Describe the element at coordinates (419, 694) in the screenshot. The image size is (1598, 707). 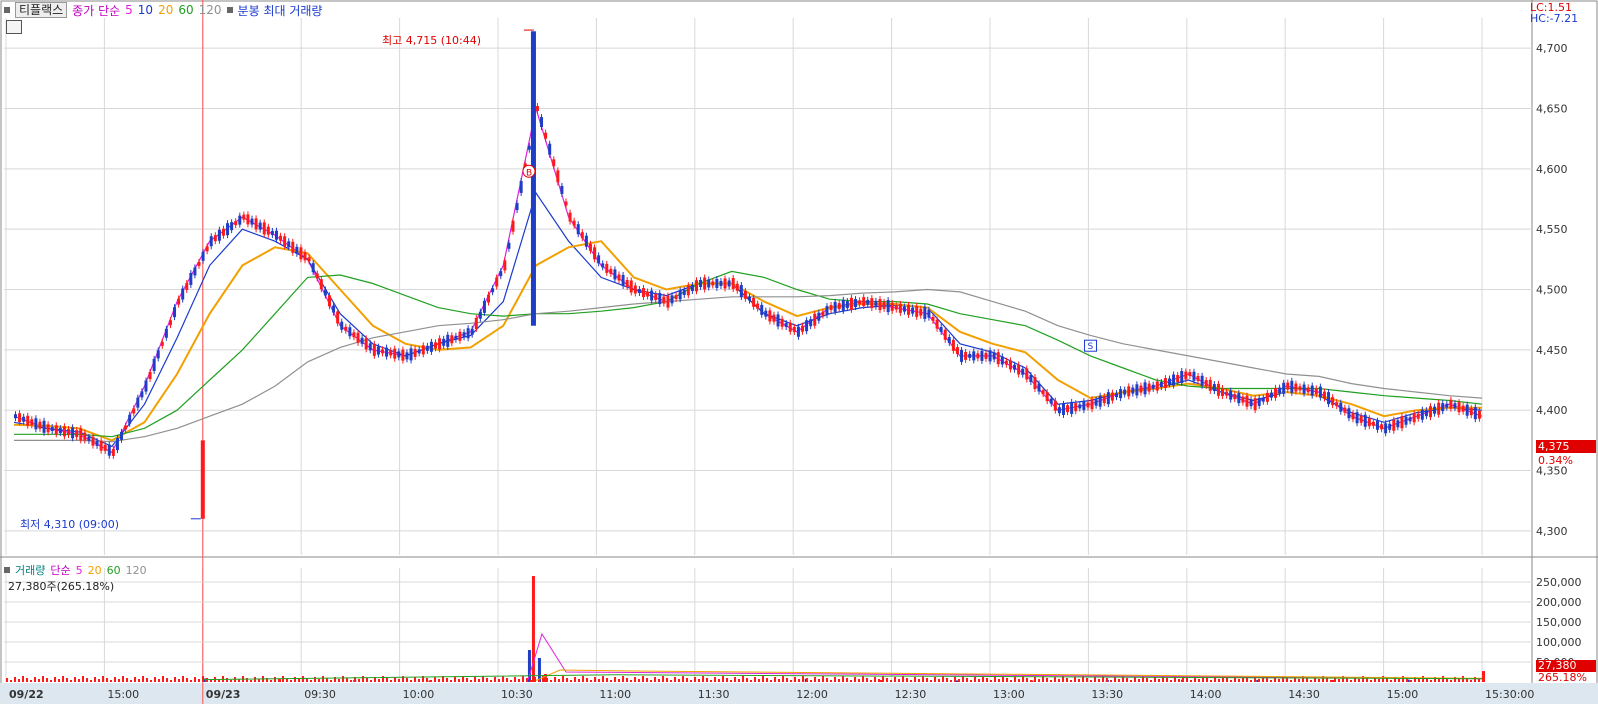
I see `time-tick-label: 10:00` at that location.